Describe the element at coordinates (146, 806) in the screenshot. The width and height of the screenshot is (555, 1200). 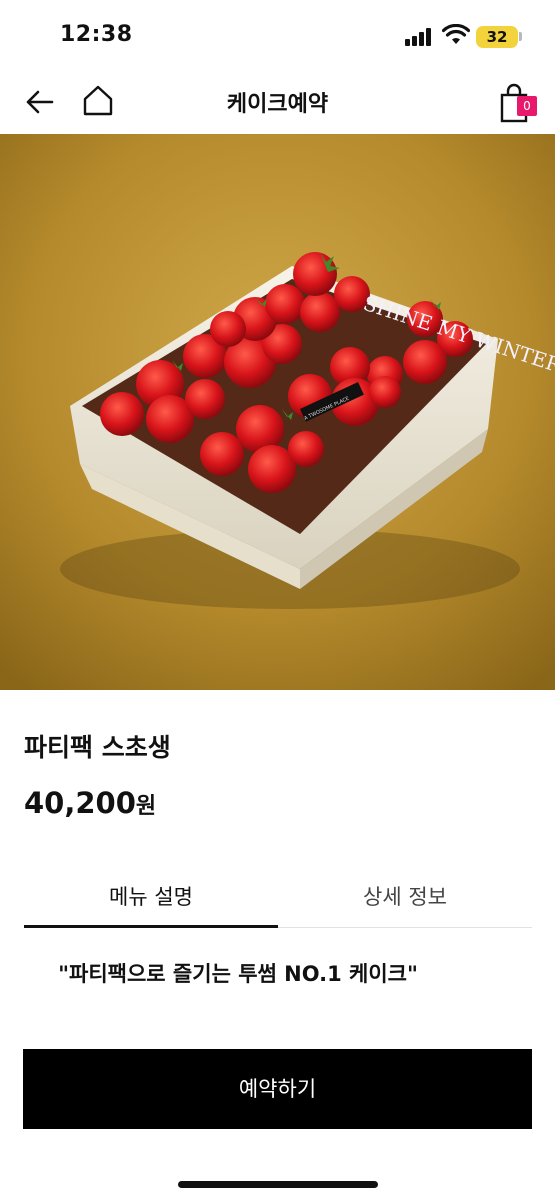
I see `price-unit: 원` at that location.